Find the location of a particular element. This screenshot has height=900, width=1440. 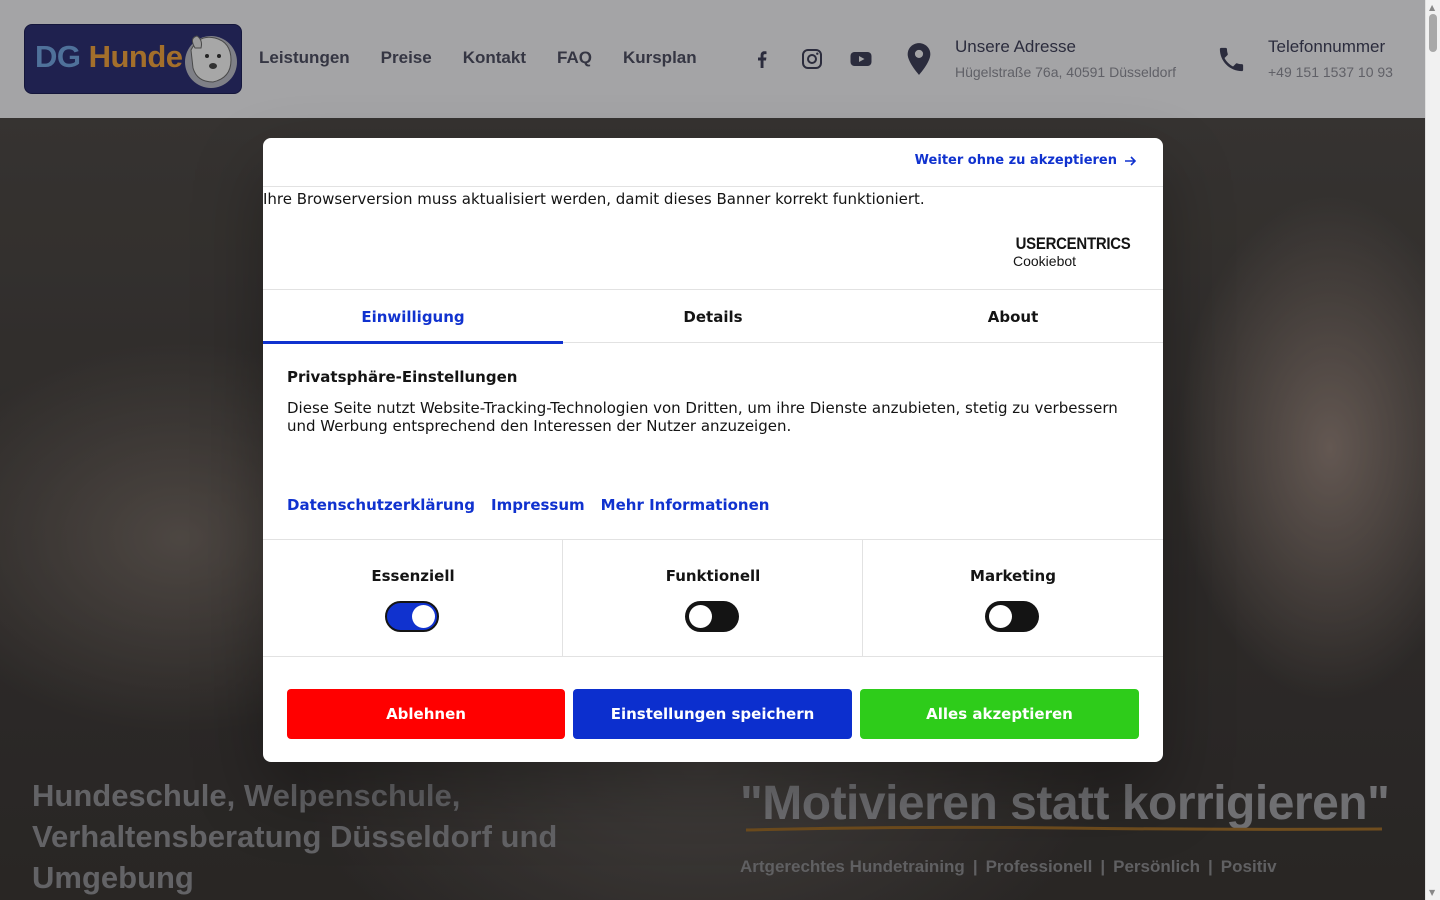

consent-label: Marketing is located at coordinates (1013, 576).